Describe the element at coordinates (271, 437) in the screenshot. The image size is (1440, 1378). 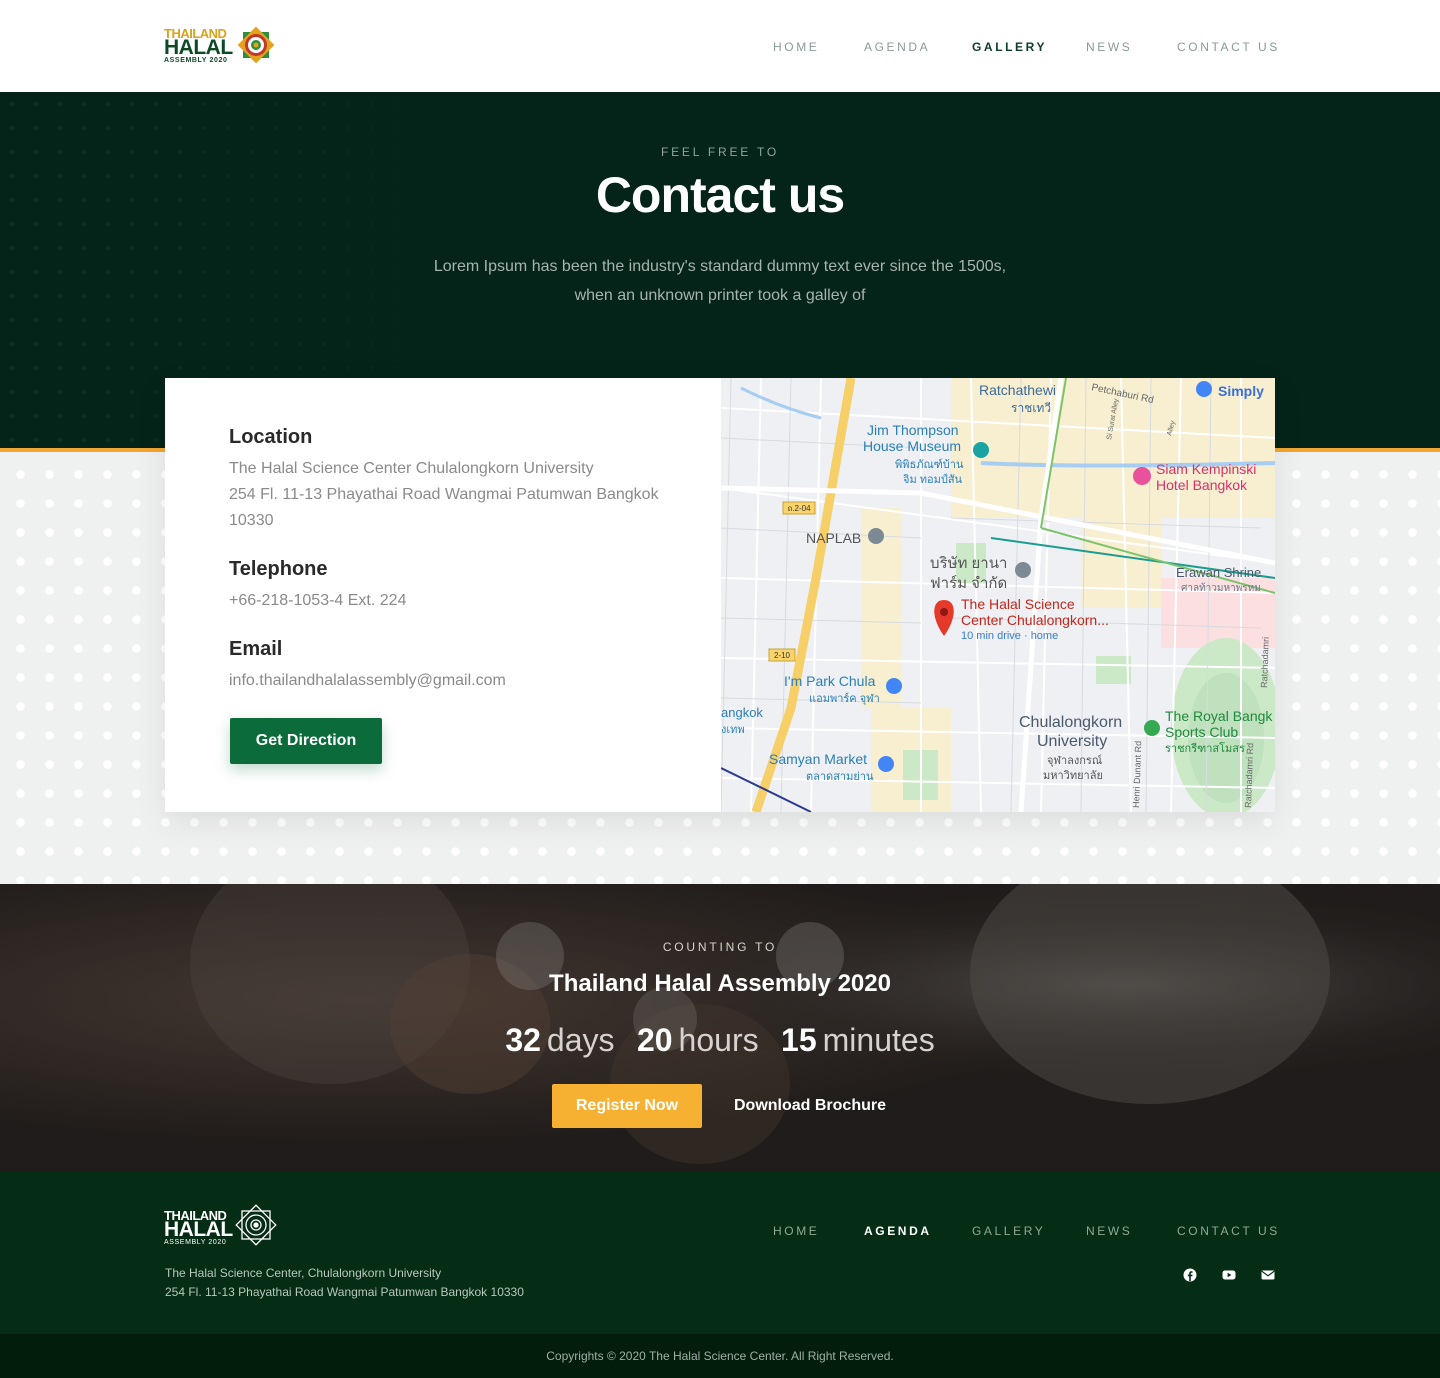
I see `location-heading: Location` at that location.